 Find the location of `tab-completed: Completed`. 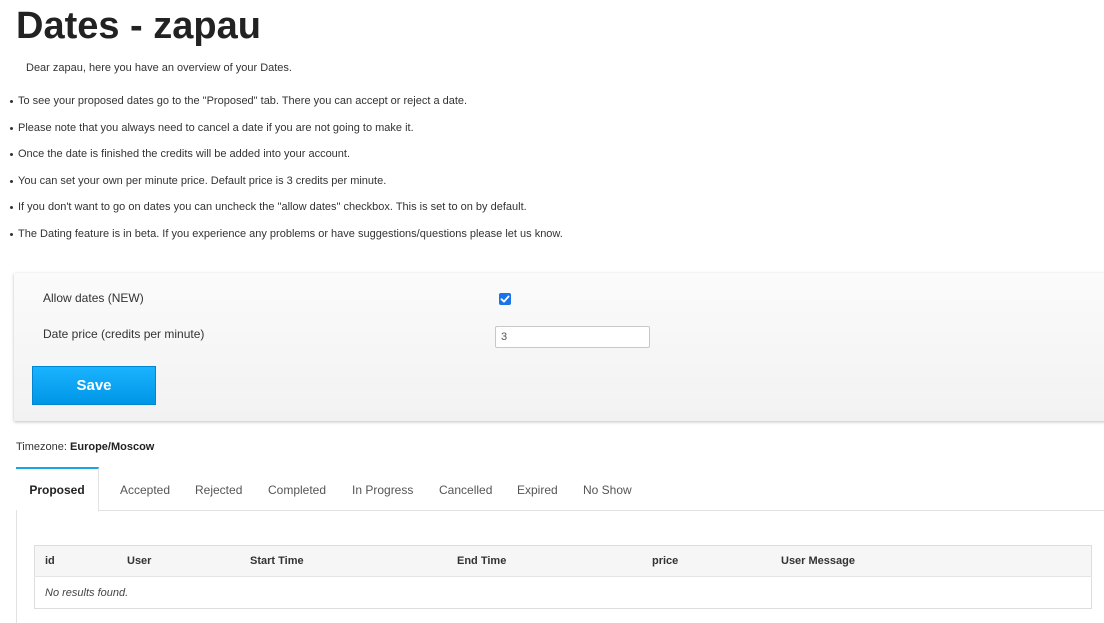

tab-completed: Completed is located at coordinates (297, 488).